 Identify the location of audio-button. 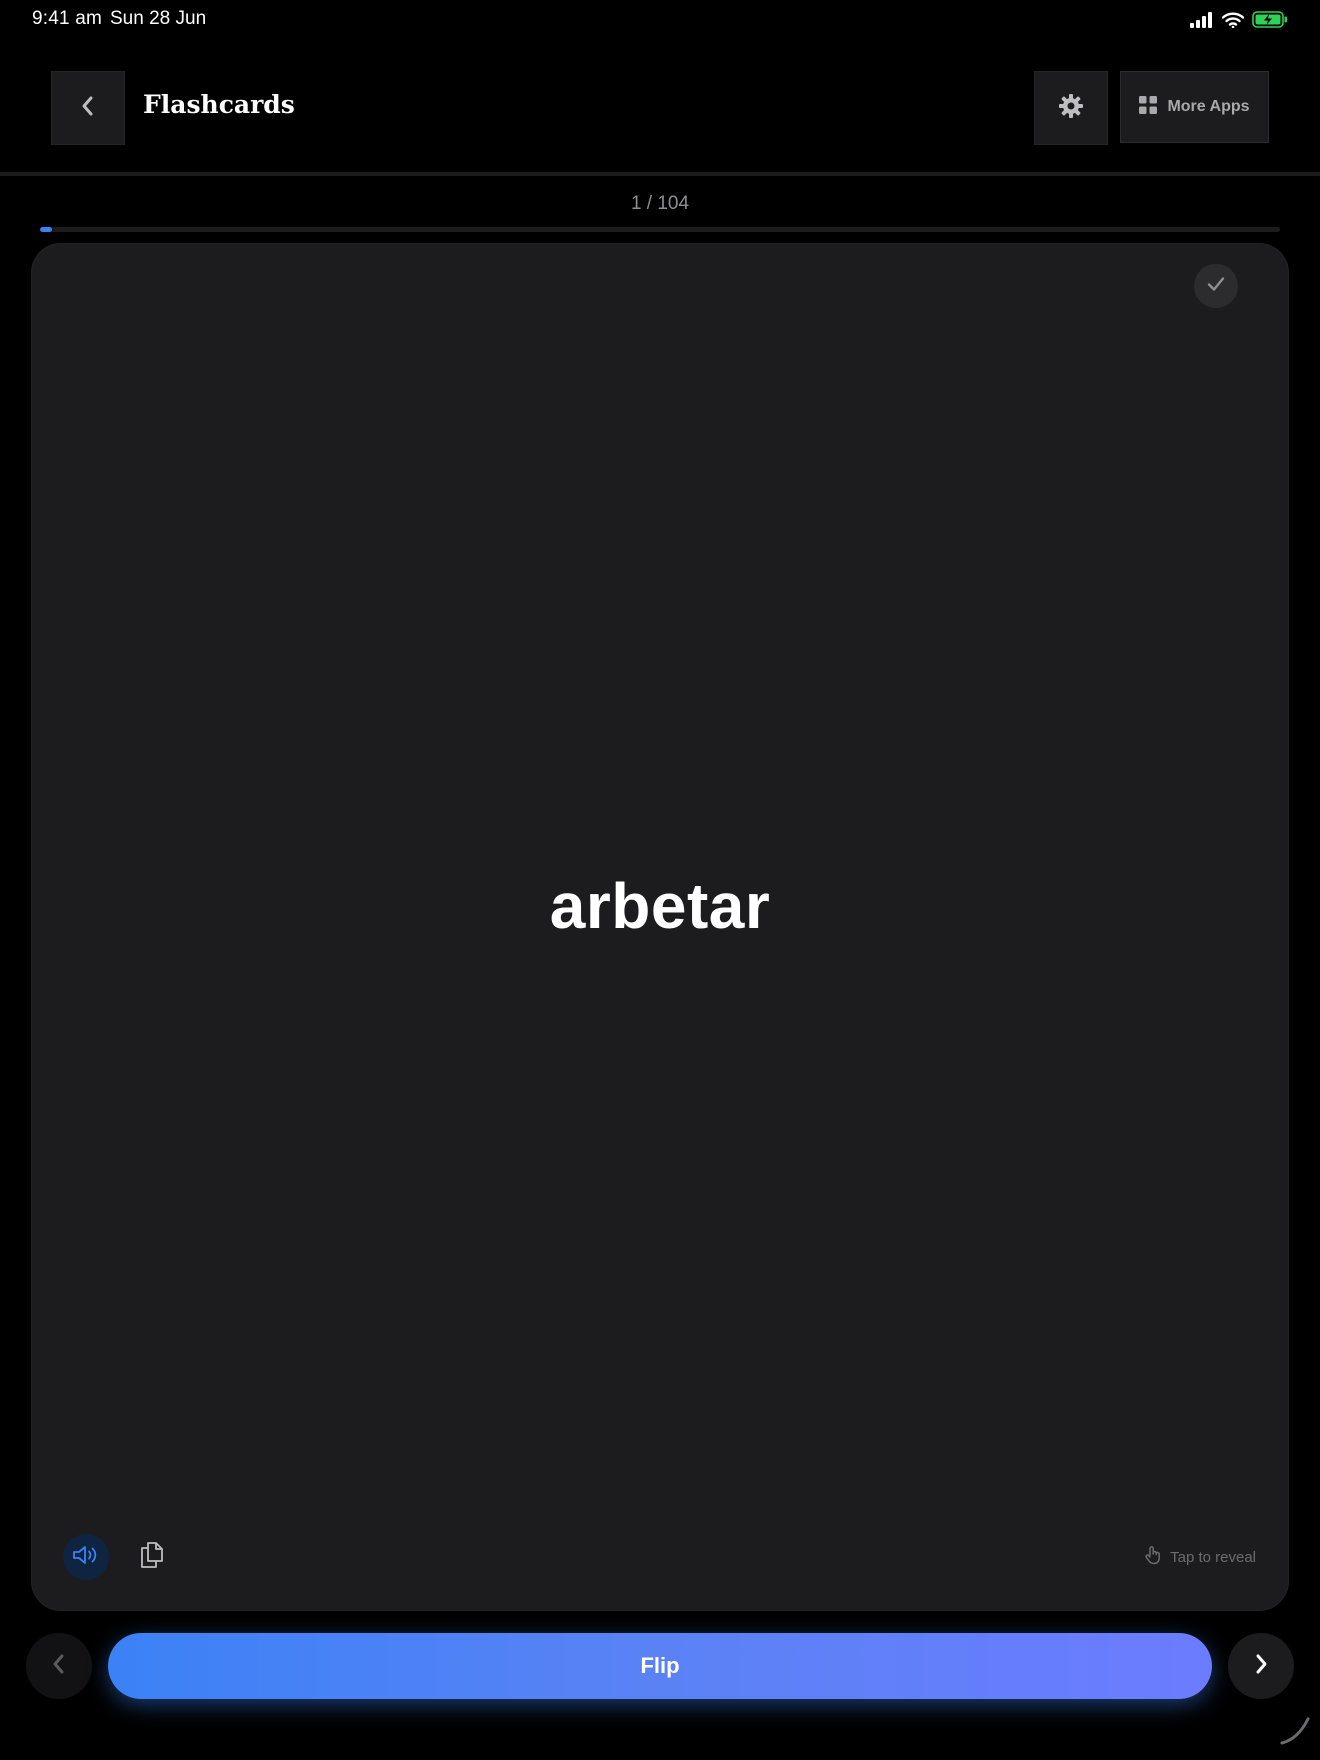
(86, 1557).